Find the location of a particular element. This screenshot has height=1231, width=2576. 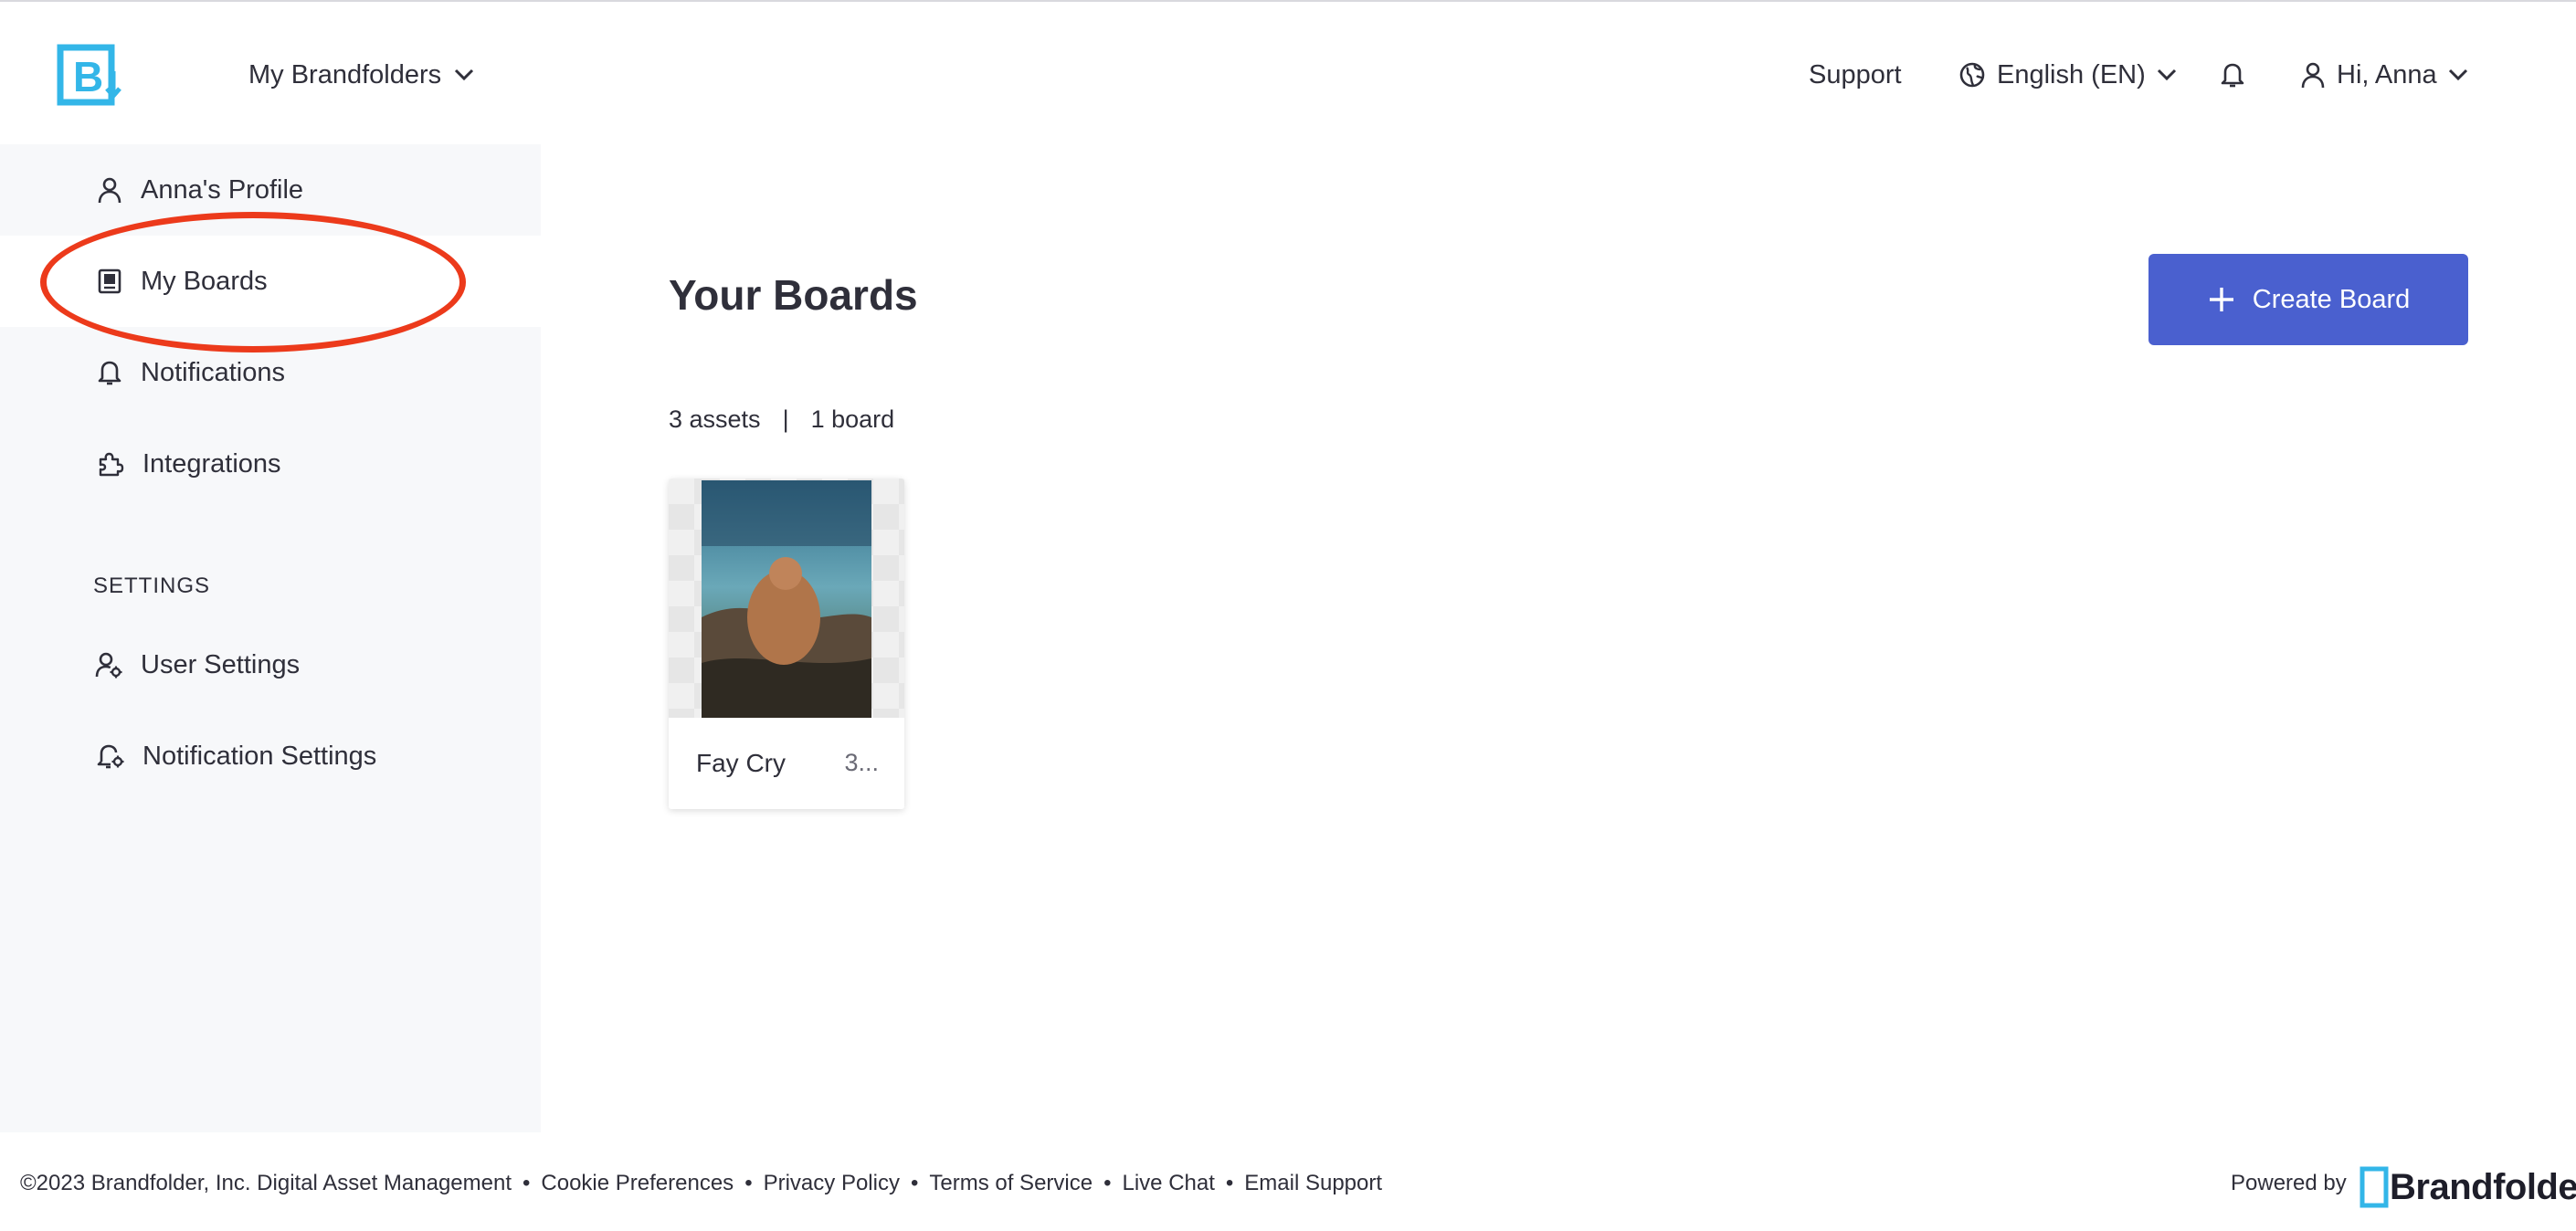

my-brandfolders-dropdown: My Brandfolders is located at coordinates (361, 75).